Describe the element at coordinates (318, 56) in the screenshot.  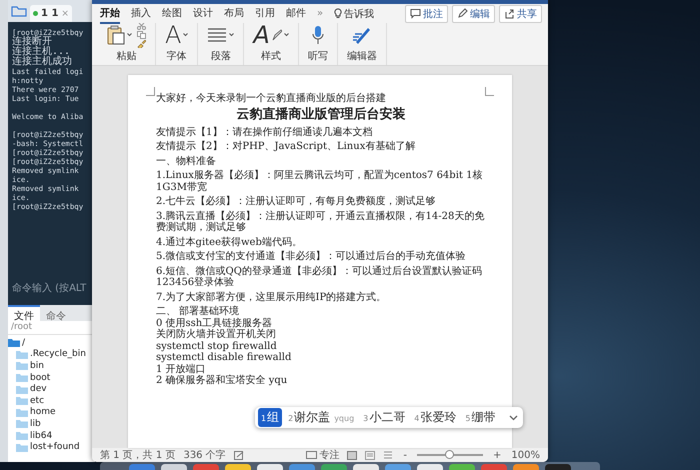
I see `tool-label: 听写` at that location.